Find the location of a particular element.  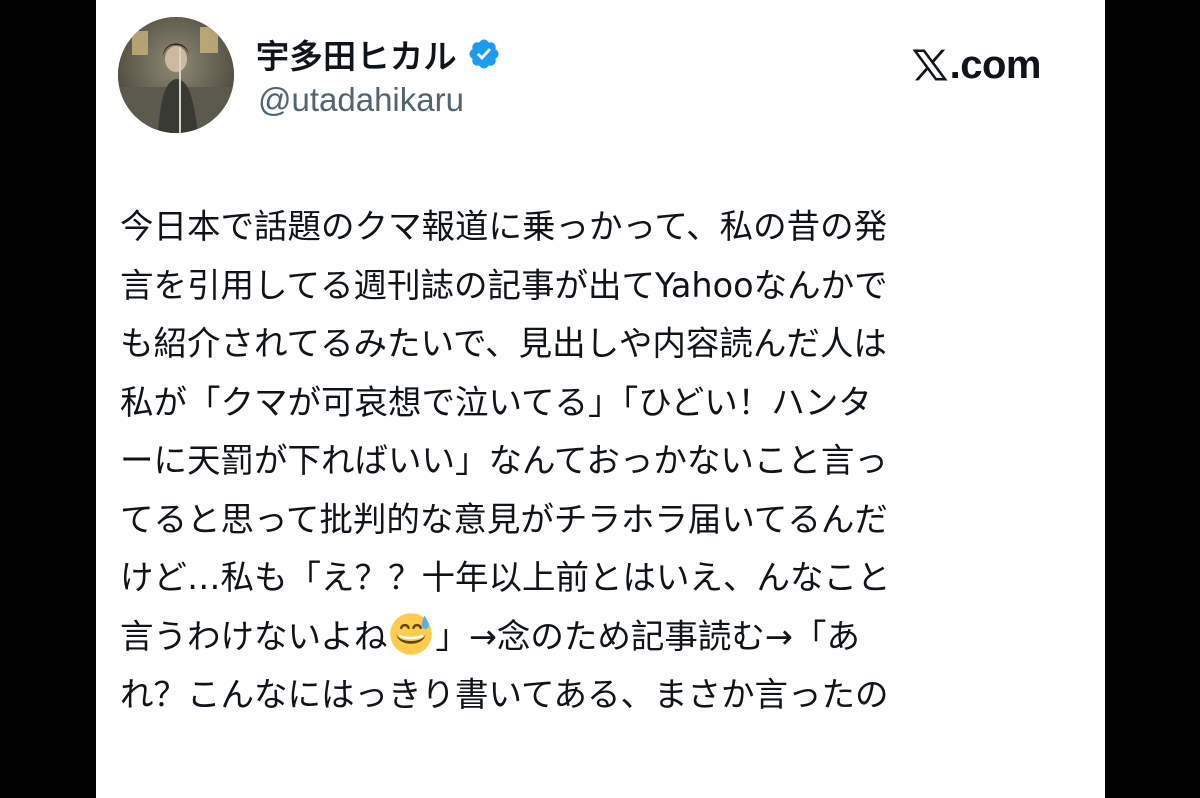

post-text-line: てると思って批判的な意見がチラホラ届いてるんだ is located at coordinates (504, 519).